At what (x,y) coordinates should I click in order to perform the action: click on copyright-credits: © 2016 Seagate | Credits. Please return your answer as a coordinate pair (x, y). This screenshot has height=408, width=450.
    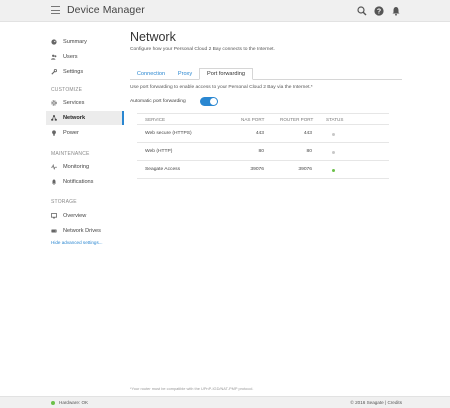
    Looking at the image, I should click on (376, 402).